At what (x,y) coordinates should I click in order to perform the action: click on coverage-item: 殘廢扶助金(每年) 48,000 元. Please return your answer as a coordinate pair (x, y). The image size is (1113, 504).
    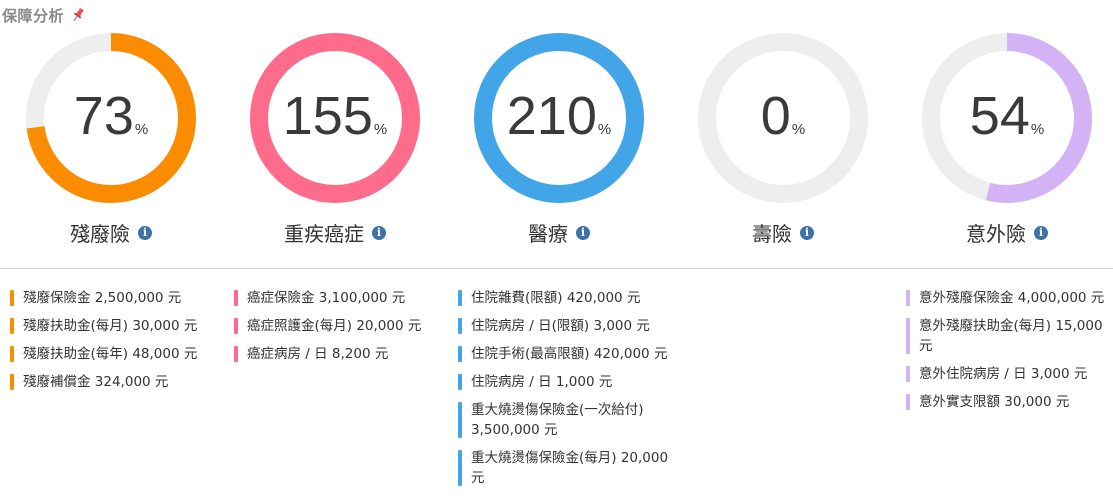
    Looking at the image, I should click on (117, 354).